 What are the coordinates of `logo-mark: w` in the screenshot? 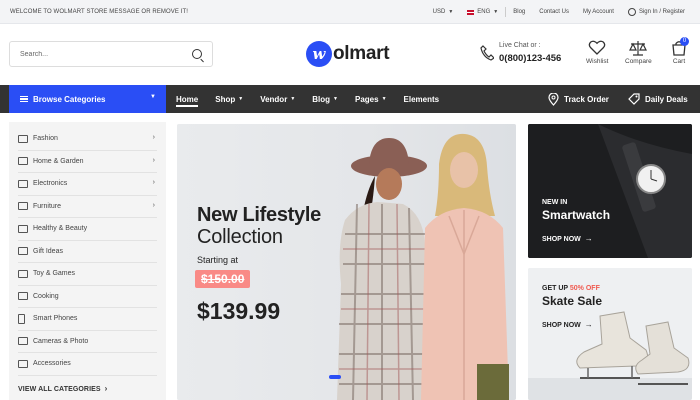 It's located at (319, 54).